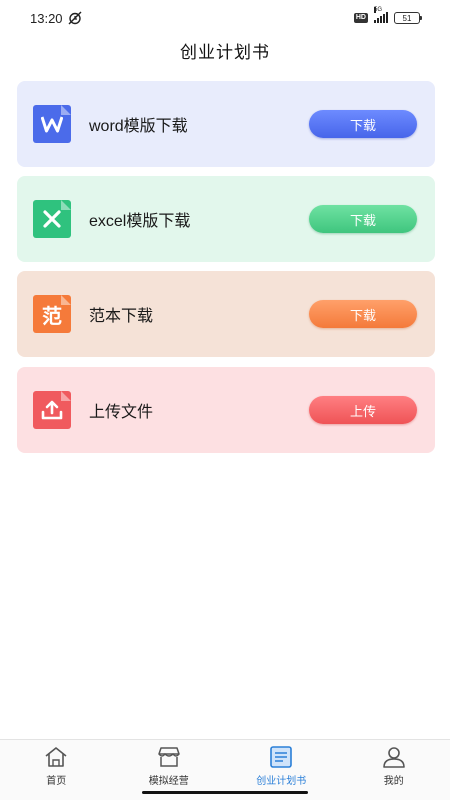 This screenshot has width=450, height=800. Describe the element at coordinates (168, 781) in the screenshot. I see `nav-label: 模拟经营` at that location.